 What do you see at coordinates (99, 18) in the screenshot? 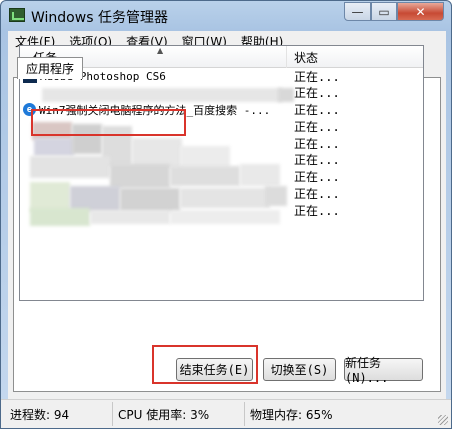
I see `window-title: Windows 任务管理器` at bounding box center [99, 18].